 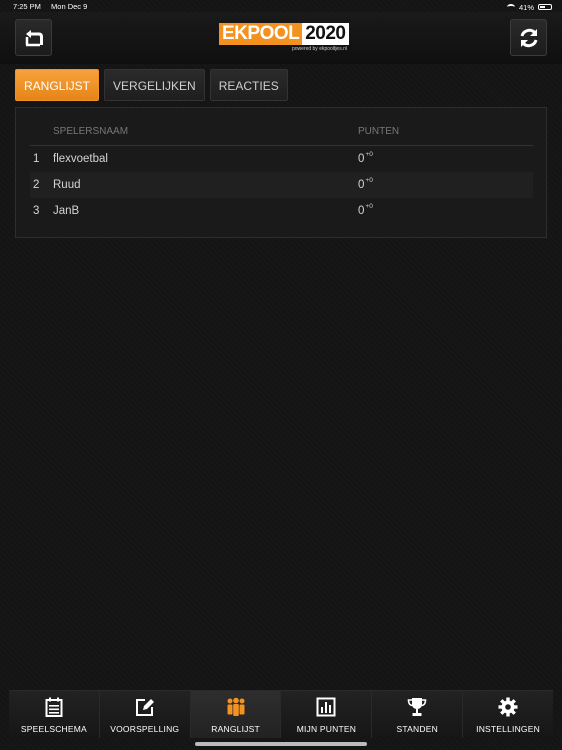 I want to click on tab-vergelijken: VERGELIJKEN, so click(x=154, y=85).